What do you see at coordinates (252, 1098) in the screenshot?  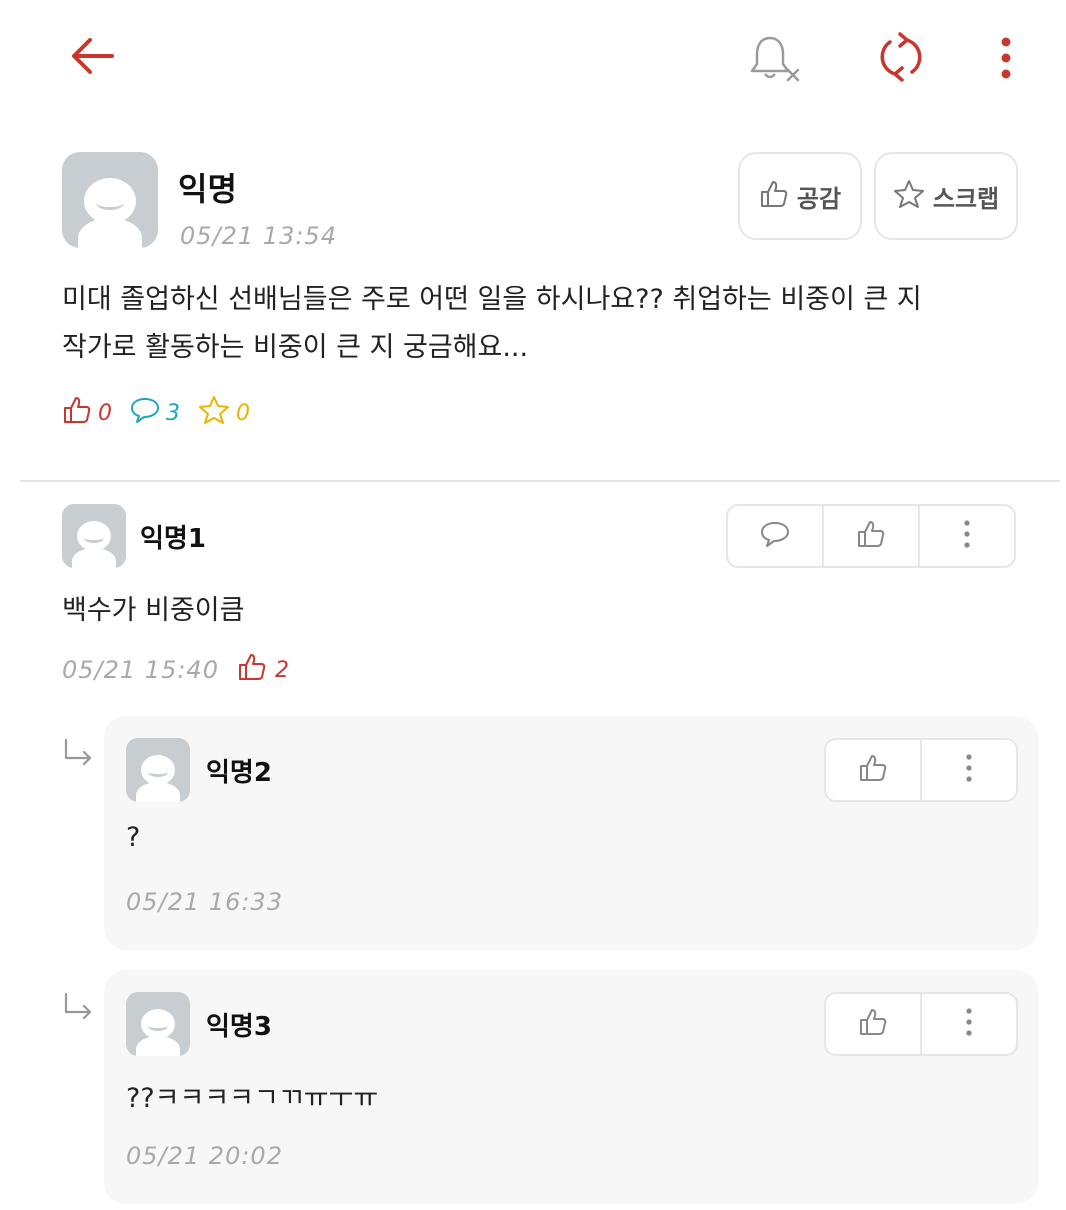 I see `reply-body: ??ㅋㅋㅋㅋㄱㄲㅠㅜㅠ` at bounding box center [252, 1098].